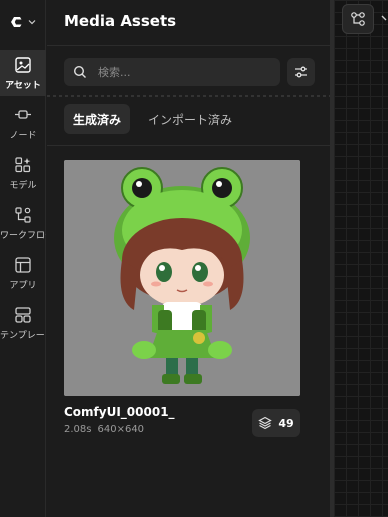  Describe the element at coordinates (23, 236) in the screenshot. I see `sidebar-item-label: ワークフロー` at that location.